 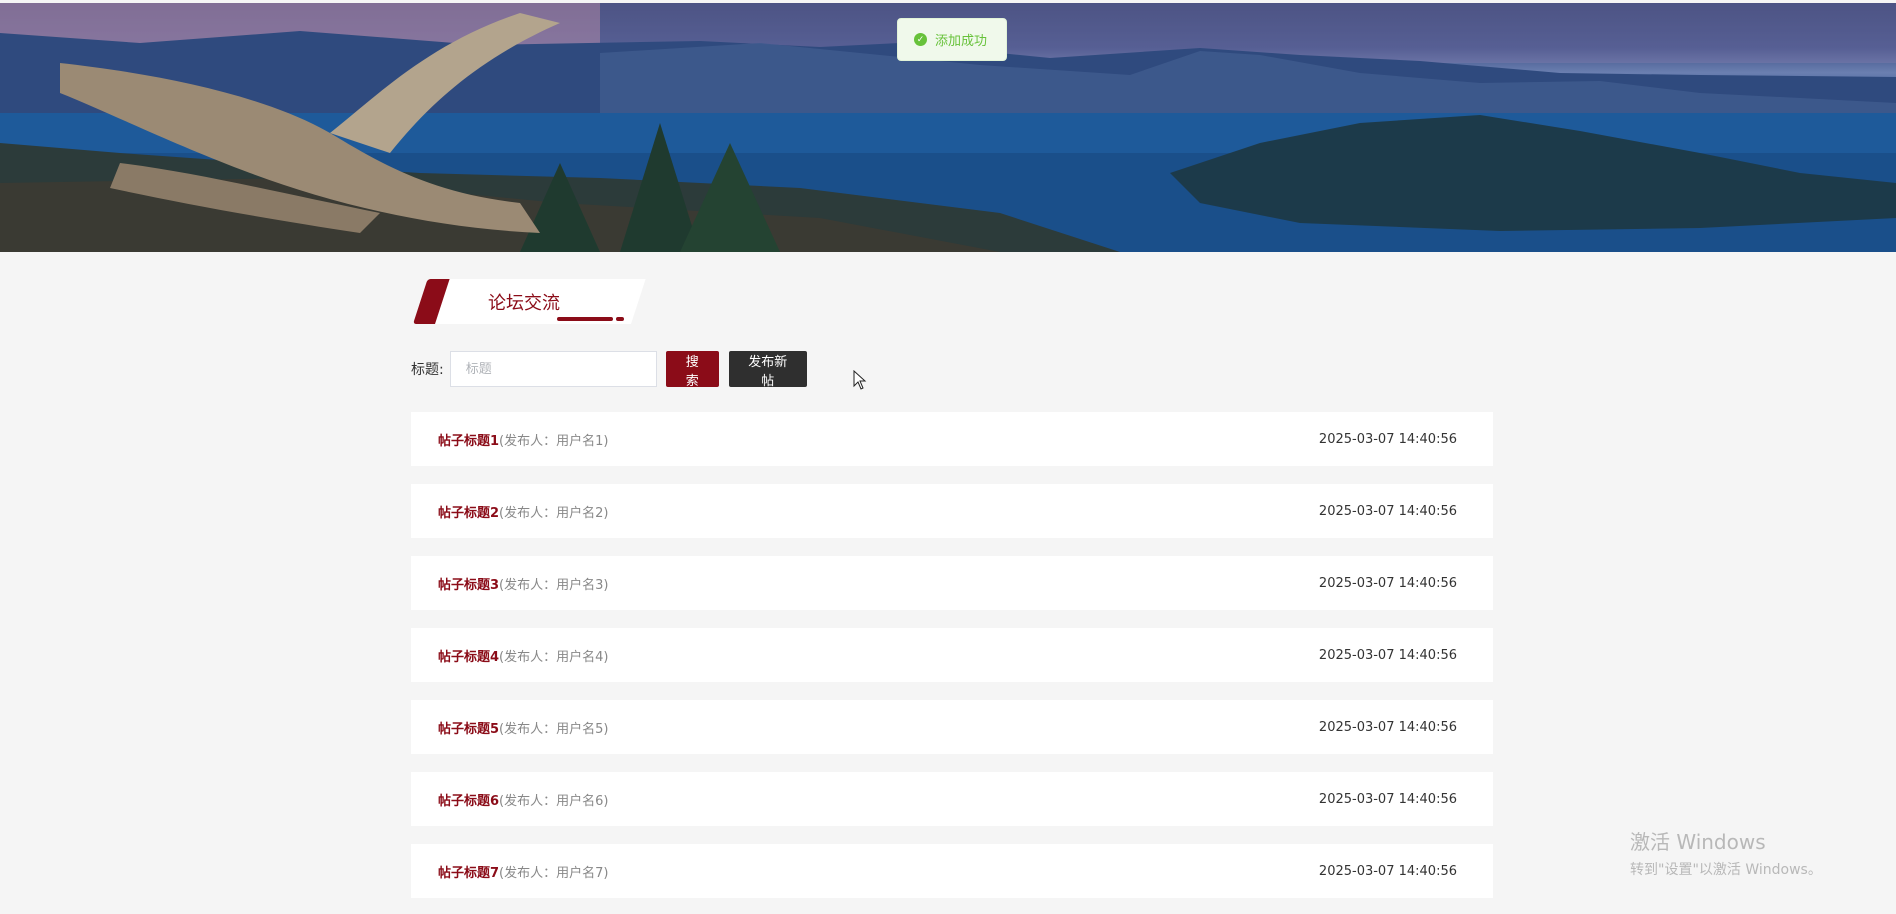 I want to click on post-title: 帖子标题6, so click(x=468, y=801).